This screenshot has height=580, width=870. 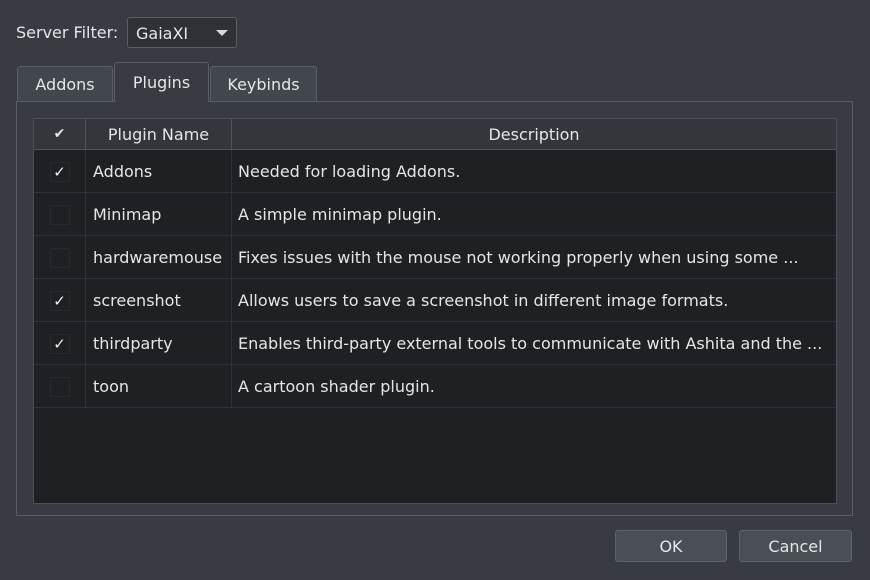 I want to click on table-row: Minimap A simple minimap plugin., so click(x=435, y=214).